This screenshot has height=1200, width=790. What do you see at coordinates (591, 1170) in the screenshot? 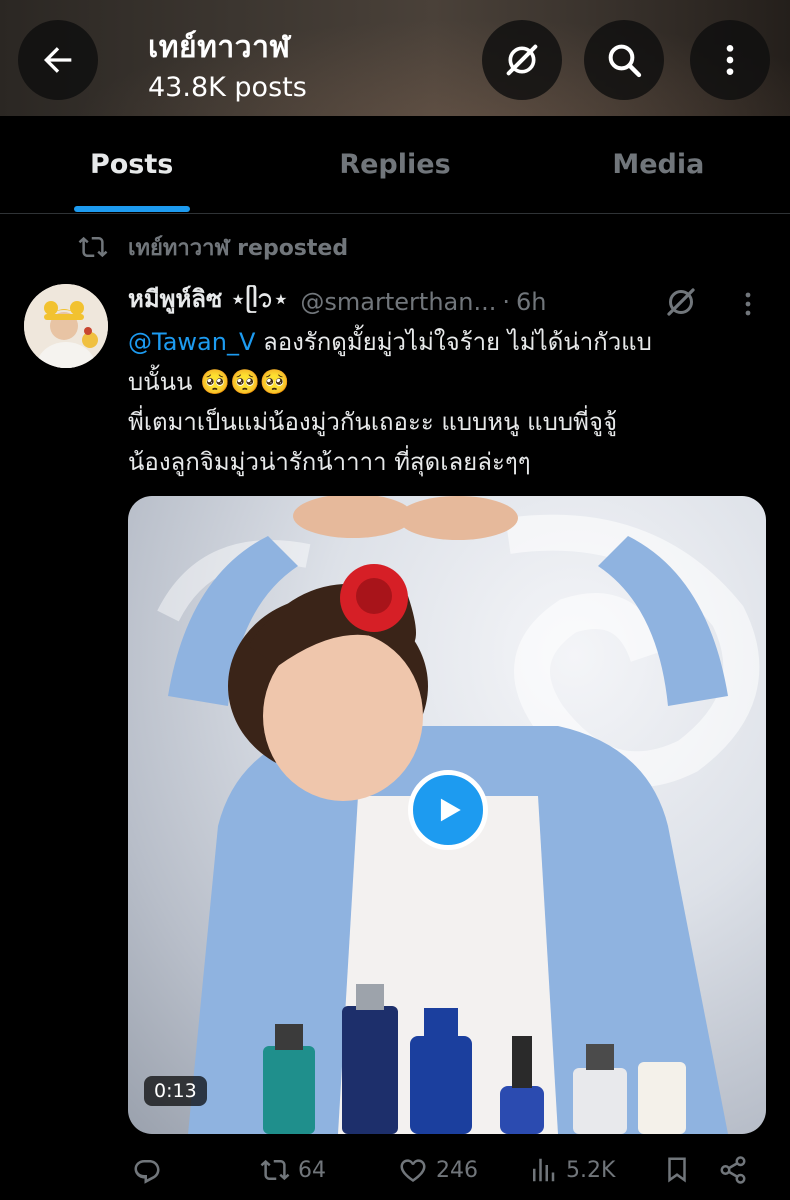
I see `view-count: 5.2K` at bounding box center [591, 1170].